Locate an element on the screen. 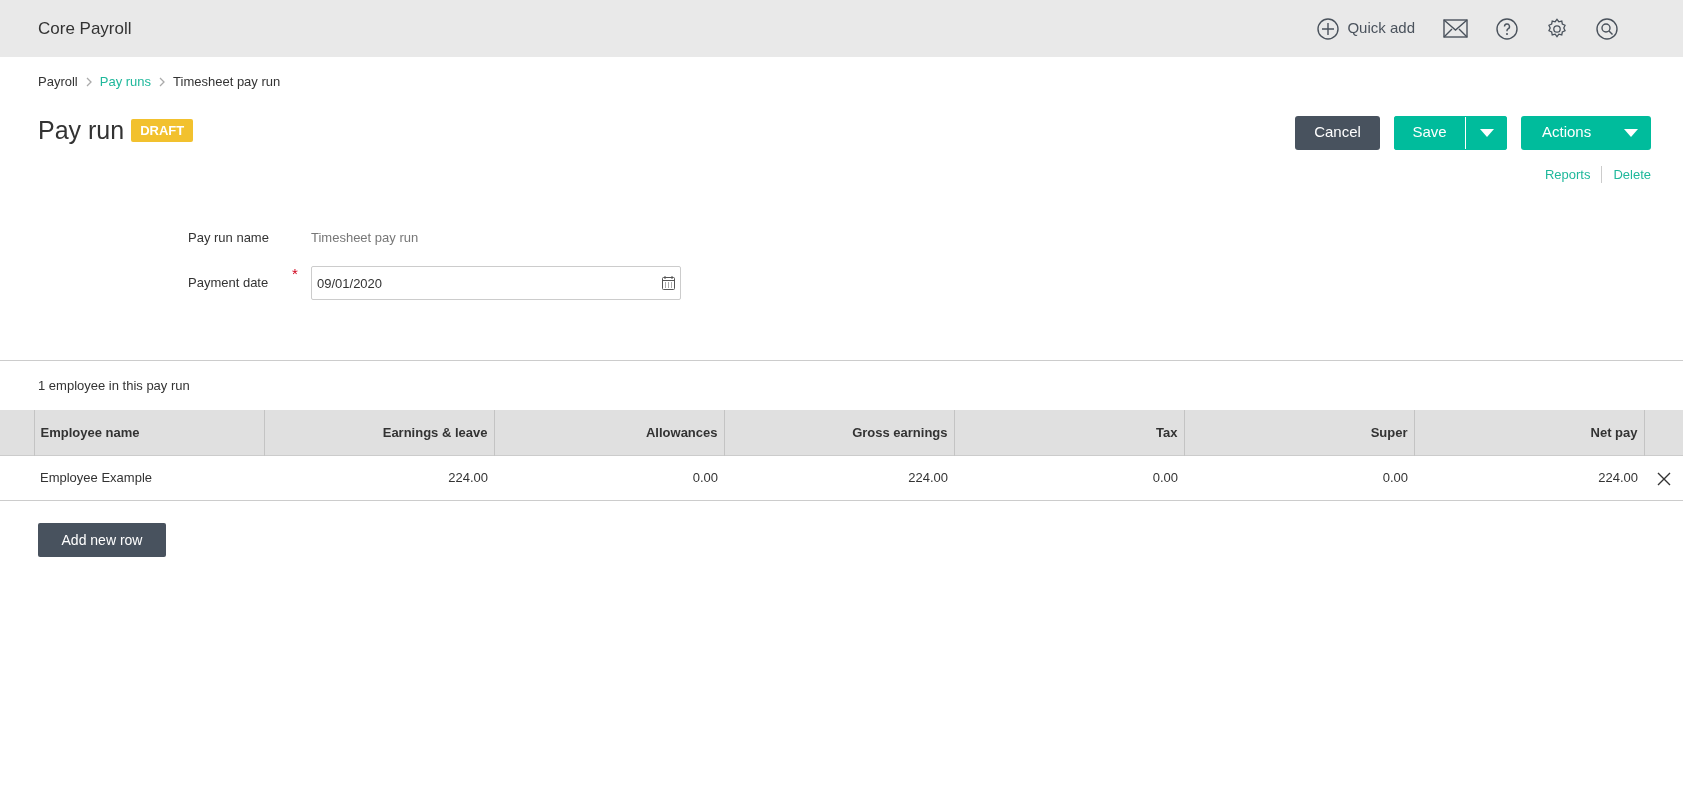 Image resolution: width=1683 pixels, height=806 pixels. breadcrumb-link: Pay runs is located at coordinates (125, 82).